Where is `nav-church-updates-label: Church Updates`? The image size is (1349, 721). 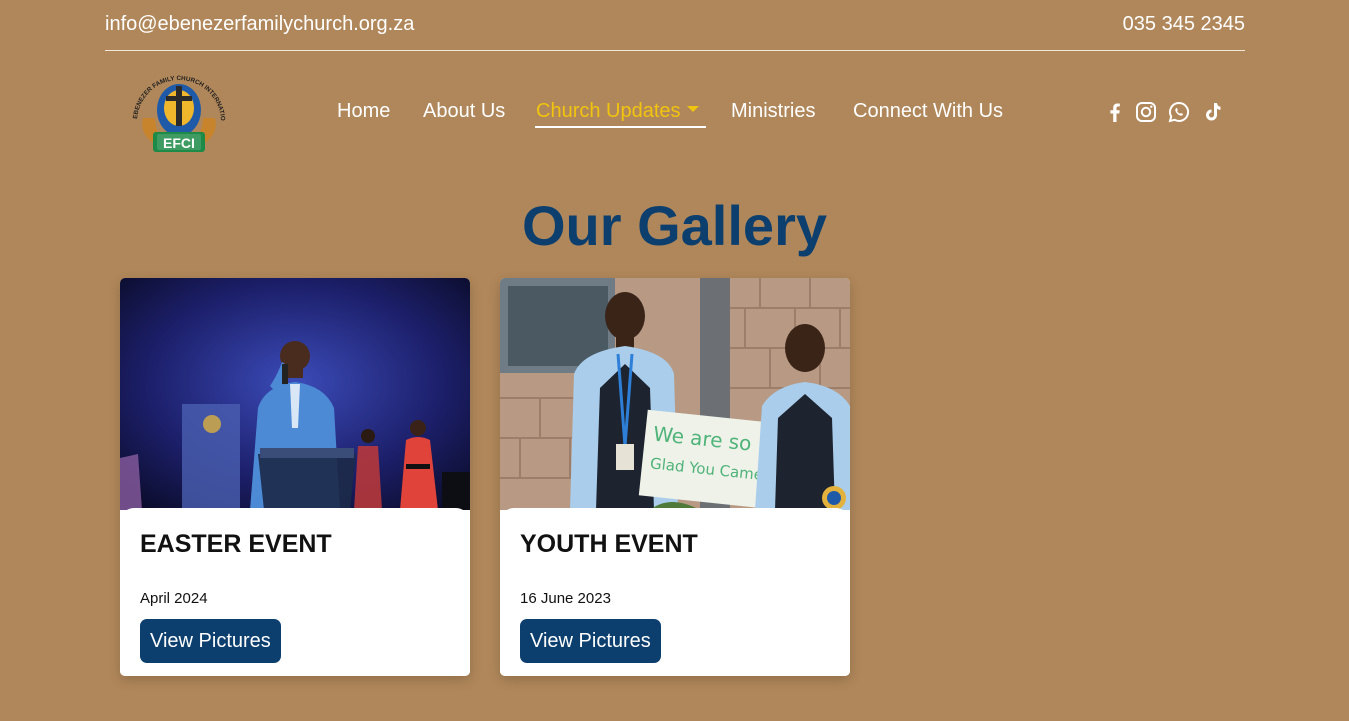 nav-church-updates-label: Church Updates is located at coordinates (608, 111).